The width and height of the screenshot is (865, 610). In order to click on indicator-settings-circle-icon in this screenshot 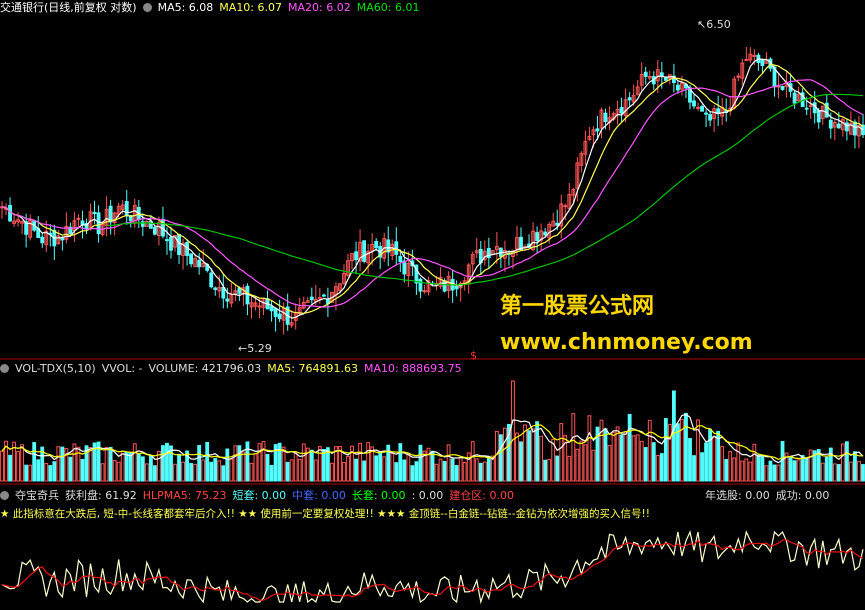, I will do `click(4, 495)`.